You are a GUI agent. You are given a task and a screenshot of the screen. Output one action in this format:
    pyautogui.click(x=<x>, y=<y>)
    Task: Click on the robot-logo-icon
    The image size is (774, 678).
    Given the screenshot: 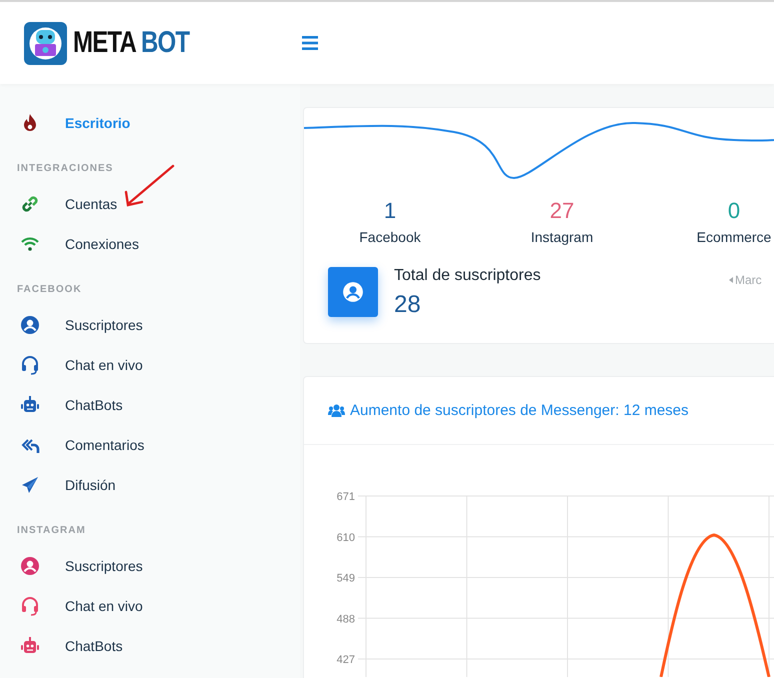 What is the action you would take?
    pyautogui.click(x=45, y=43)
    